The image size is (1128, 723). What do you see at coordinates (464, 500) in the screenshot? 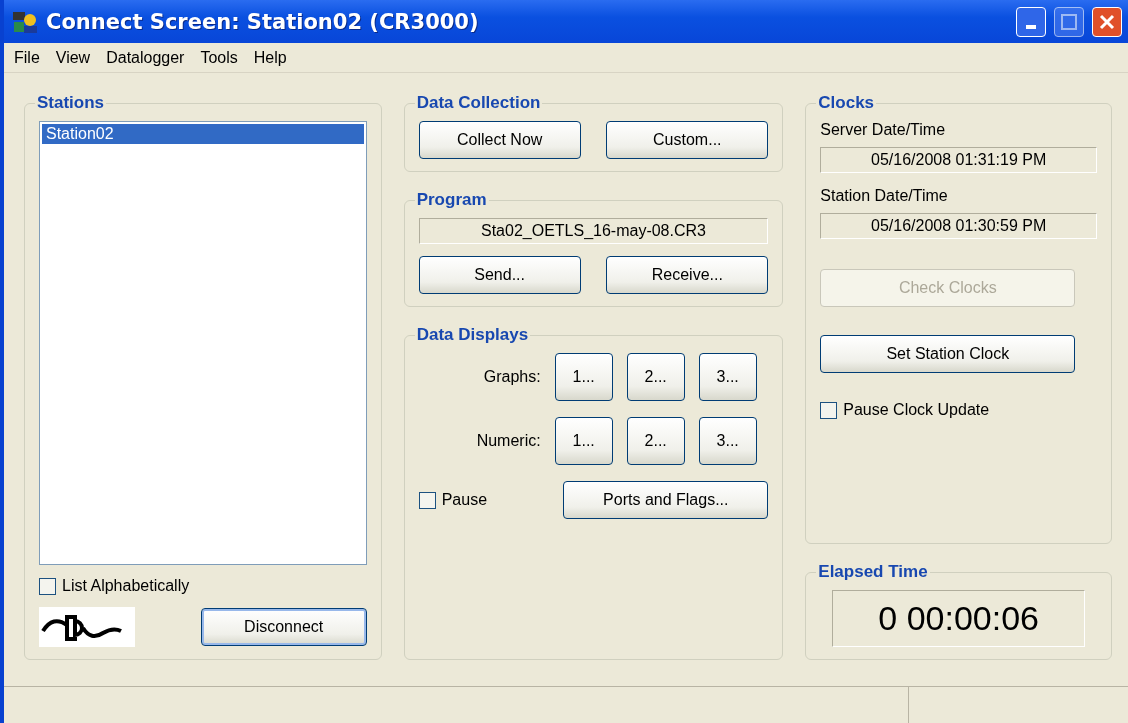
I see `checkbox-label: Pause` at bounding box center [464, 500].